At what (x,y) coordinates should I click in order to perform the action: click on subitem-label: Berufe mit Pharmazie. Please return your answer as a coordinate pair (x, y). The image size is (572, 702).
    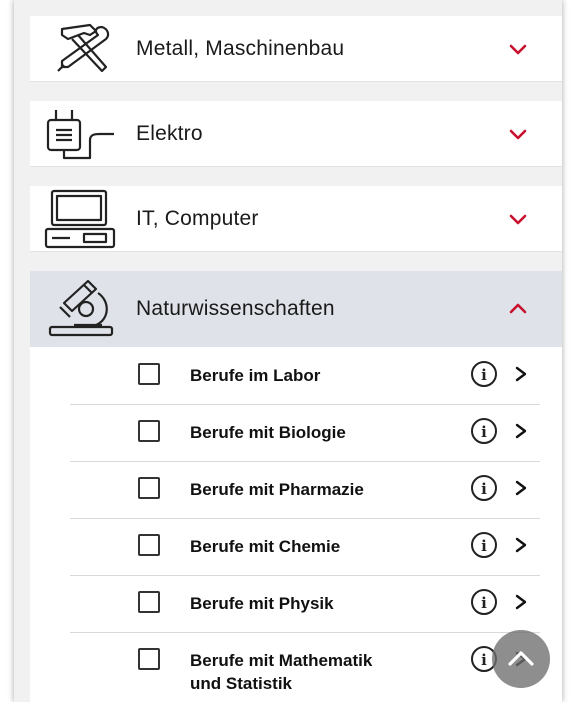
    Looking at the image, I should click on (277, 489).